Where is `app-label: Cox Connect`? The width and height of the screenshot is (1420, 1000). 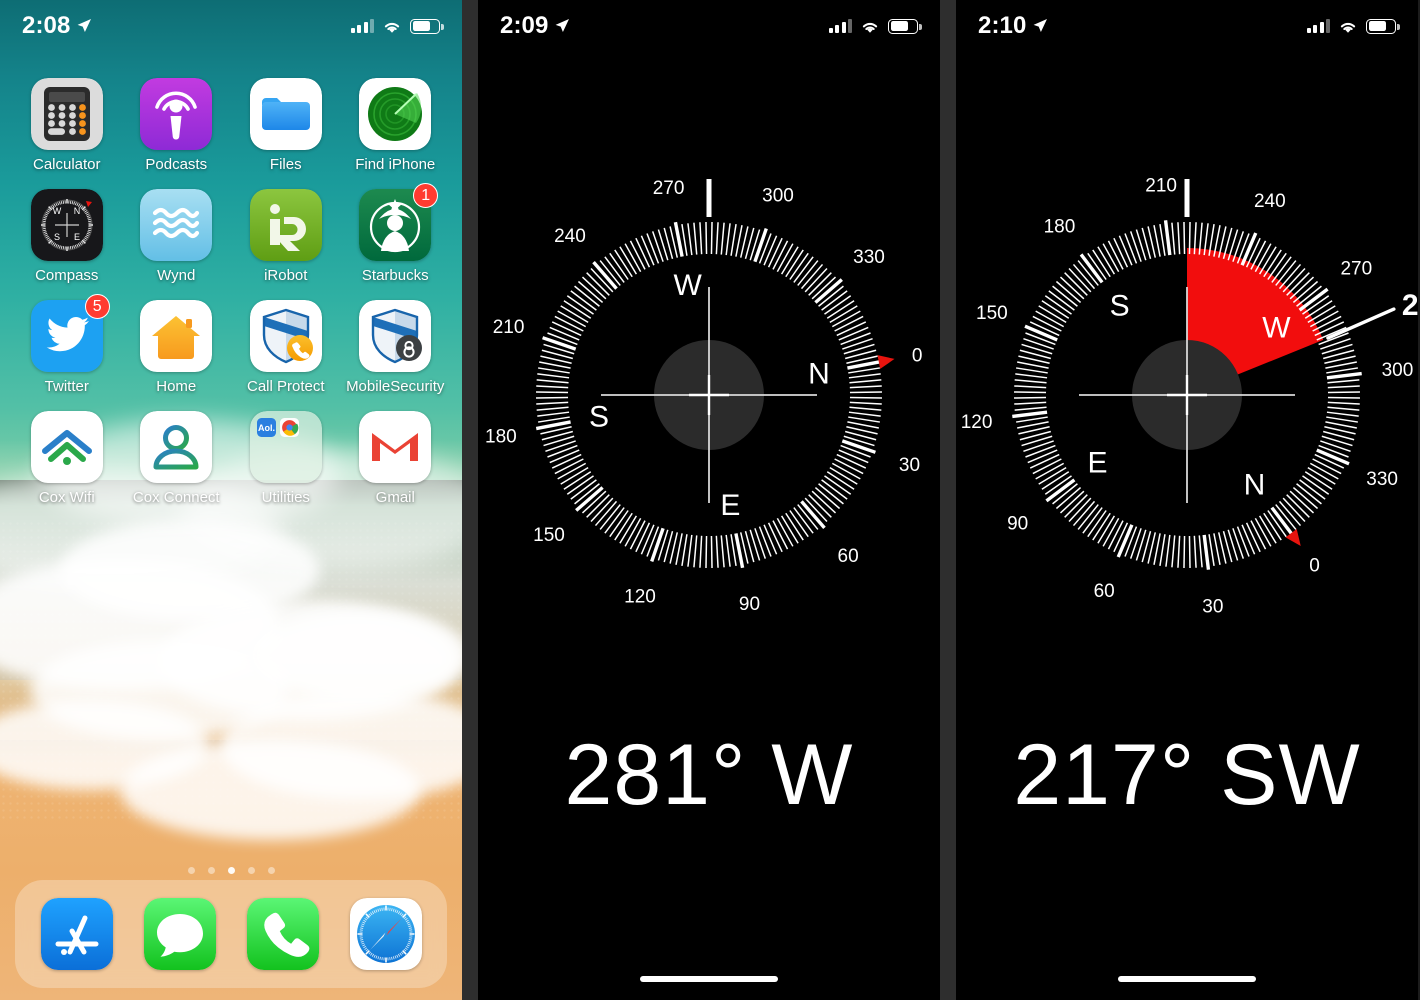
app-label: Cox Connect is located at coordinates (176, 497).